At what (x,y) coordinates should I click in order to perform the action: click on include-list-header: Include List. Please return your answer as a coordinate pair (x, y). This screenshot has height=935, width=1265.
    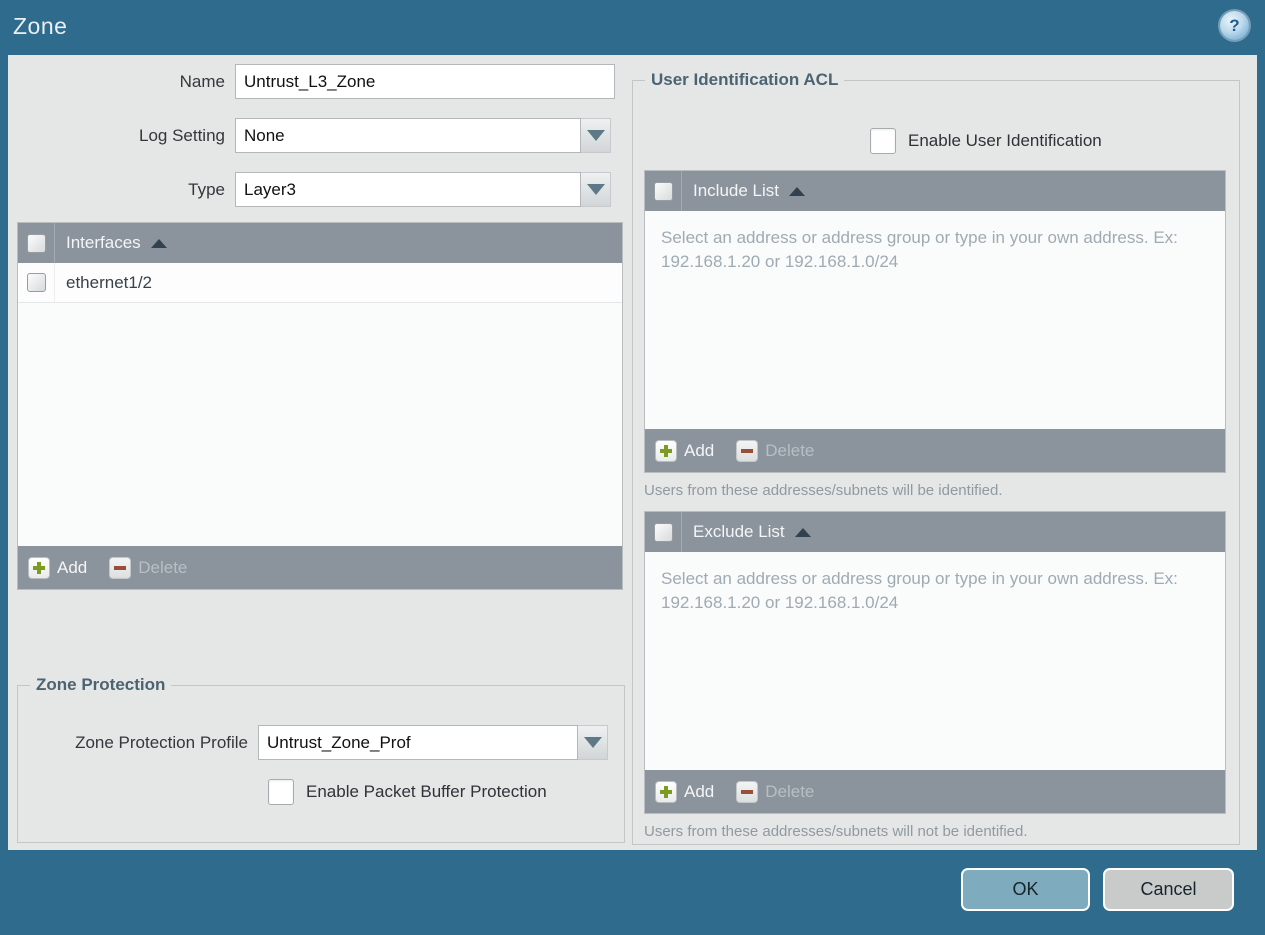
    Looking at the image, I should click on (935, 191).